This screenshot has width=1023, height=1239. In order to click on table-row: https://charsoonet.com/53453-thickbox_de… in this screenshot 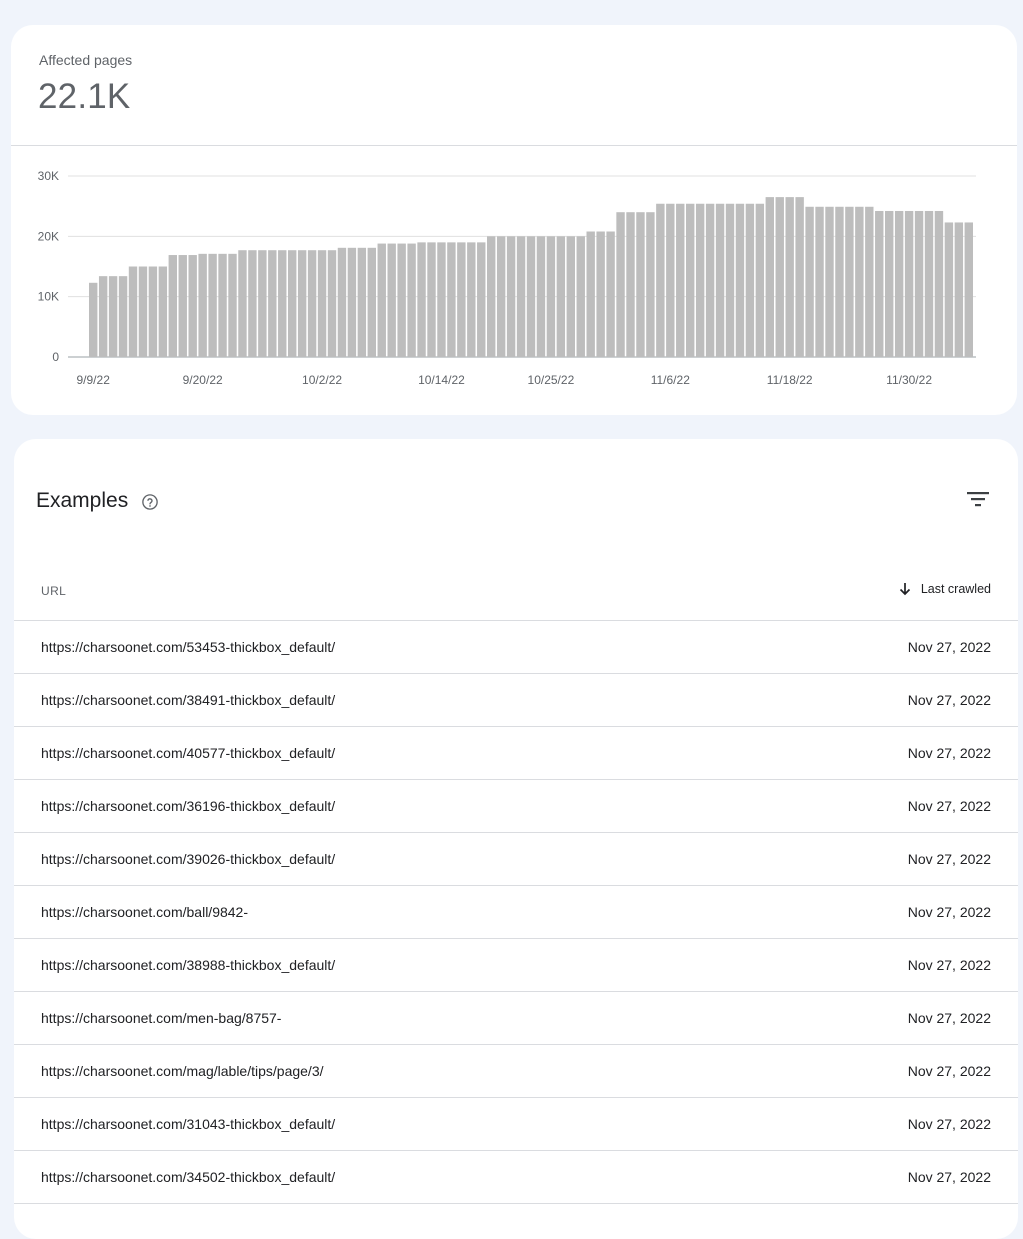, I will do `click(516, 647)`.